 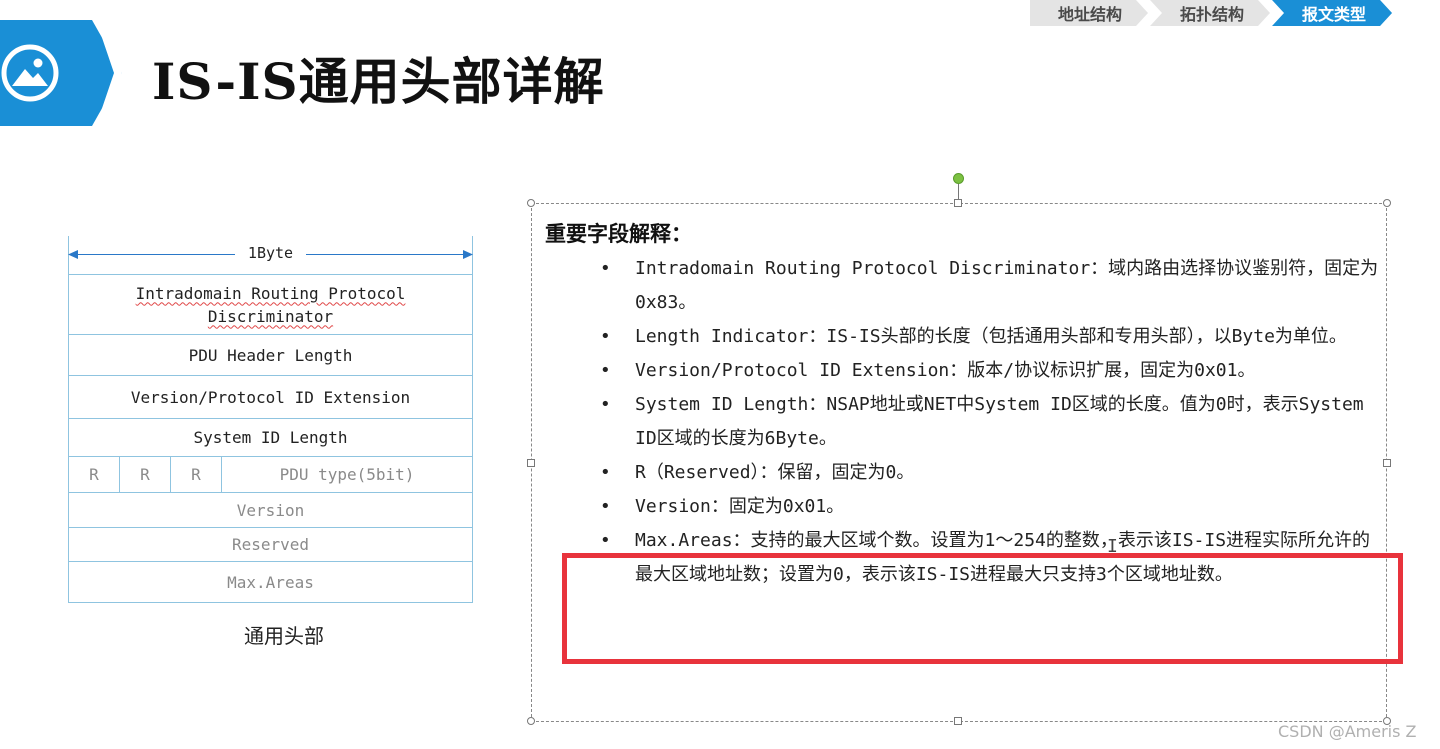 I want to click on item-text: Version：固定为0x01。, so click(x=740, y=506).